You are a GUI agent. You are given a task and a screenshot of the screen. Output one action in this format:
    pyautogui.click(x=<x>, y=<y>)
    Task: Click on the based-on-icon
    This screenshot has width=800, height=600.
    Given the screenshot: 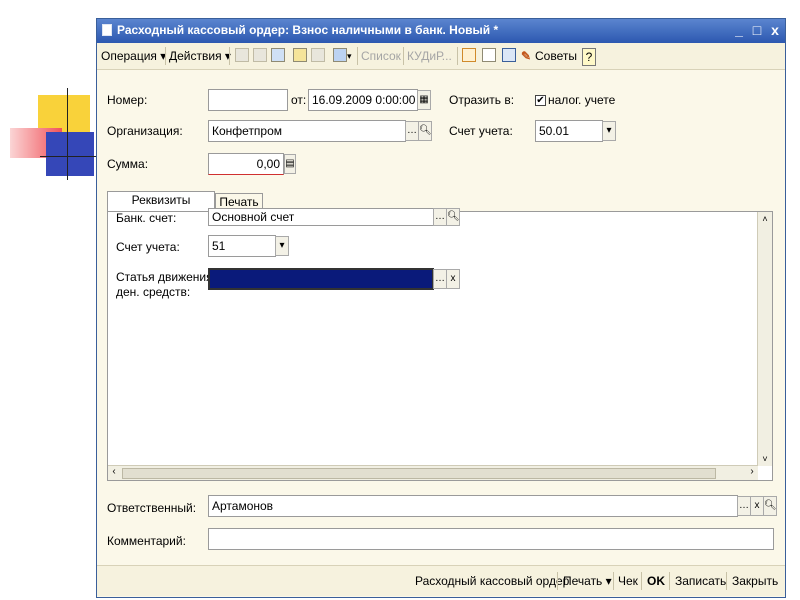 What is the action you would take?
    pyautogui.click(x=340, y=55)
    